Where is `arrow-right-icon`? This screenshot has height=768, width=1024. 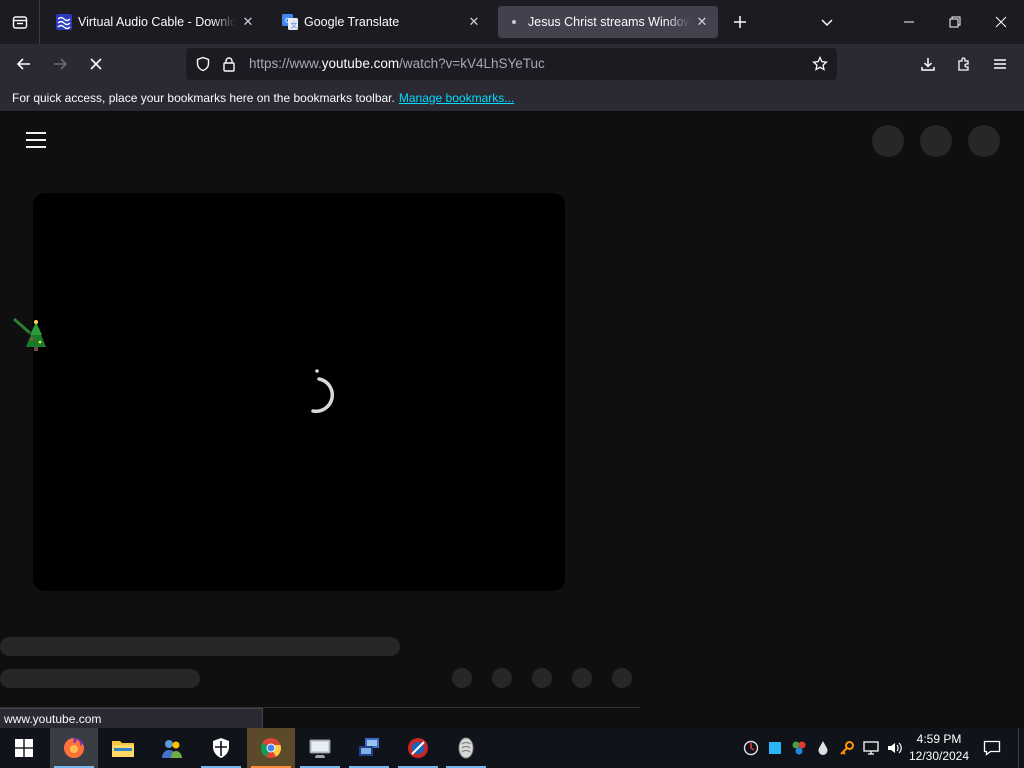
arrow-right-icon is located at coordinates (61, 64).